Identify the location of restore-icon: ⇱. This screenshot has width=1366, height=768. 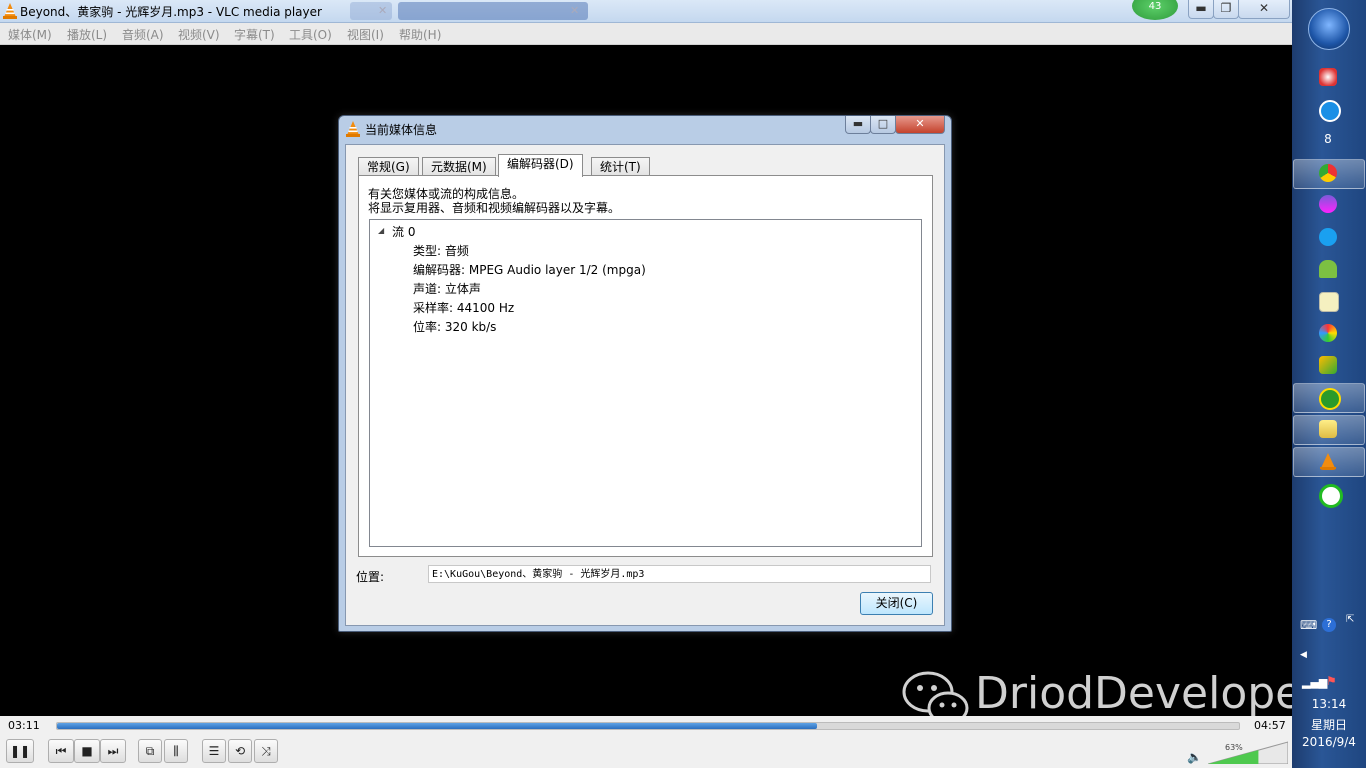
(1350, 619).